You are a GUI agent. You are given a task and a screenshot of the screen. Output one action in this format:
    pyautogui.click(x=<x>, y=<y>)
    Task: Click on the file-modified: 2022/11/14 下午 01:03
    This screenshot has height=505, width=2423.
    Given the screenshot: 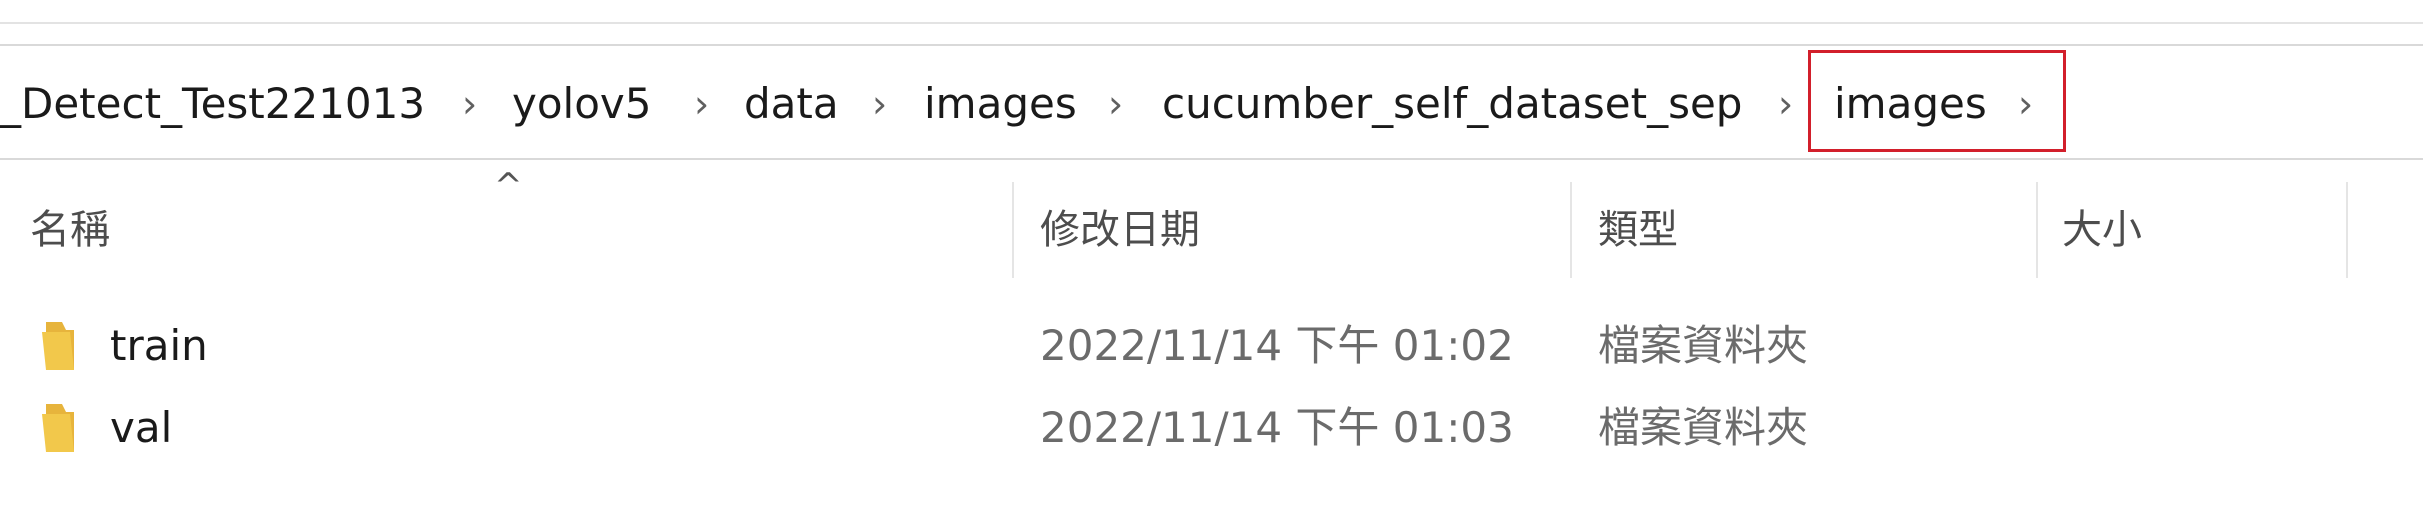 What is the action you would take?
    pyautogui.click(x=1277, y=427)
    